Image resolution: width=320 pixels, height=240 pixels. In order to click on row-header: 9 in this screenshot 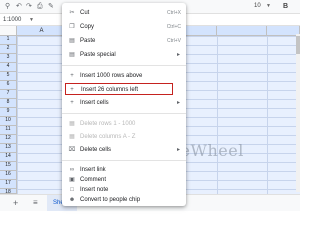, I will do `click(8, 112)`.